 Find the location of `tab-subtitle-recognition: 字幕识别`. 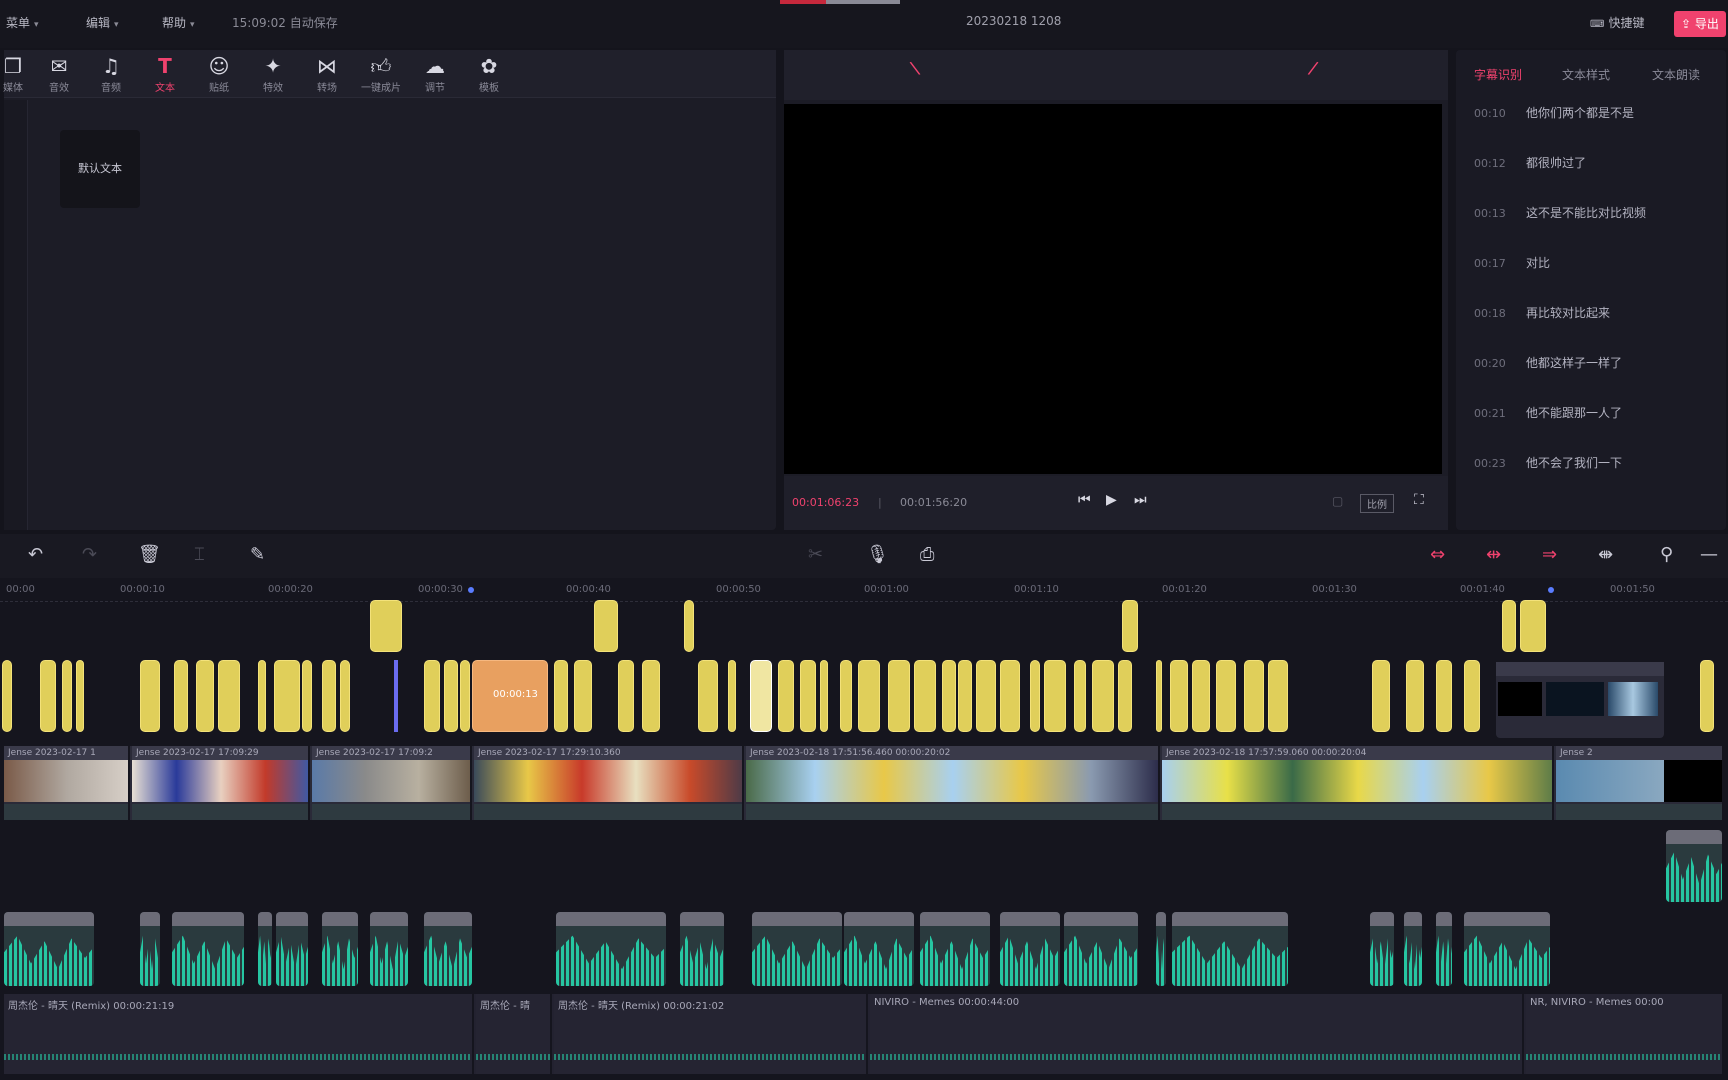

tab-subtitle-recognition: 字幕识别 is located at coordinates (1498, 74).